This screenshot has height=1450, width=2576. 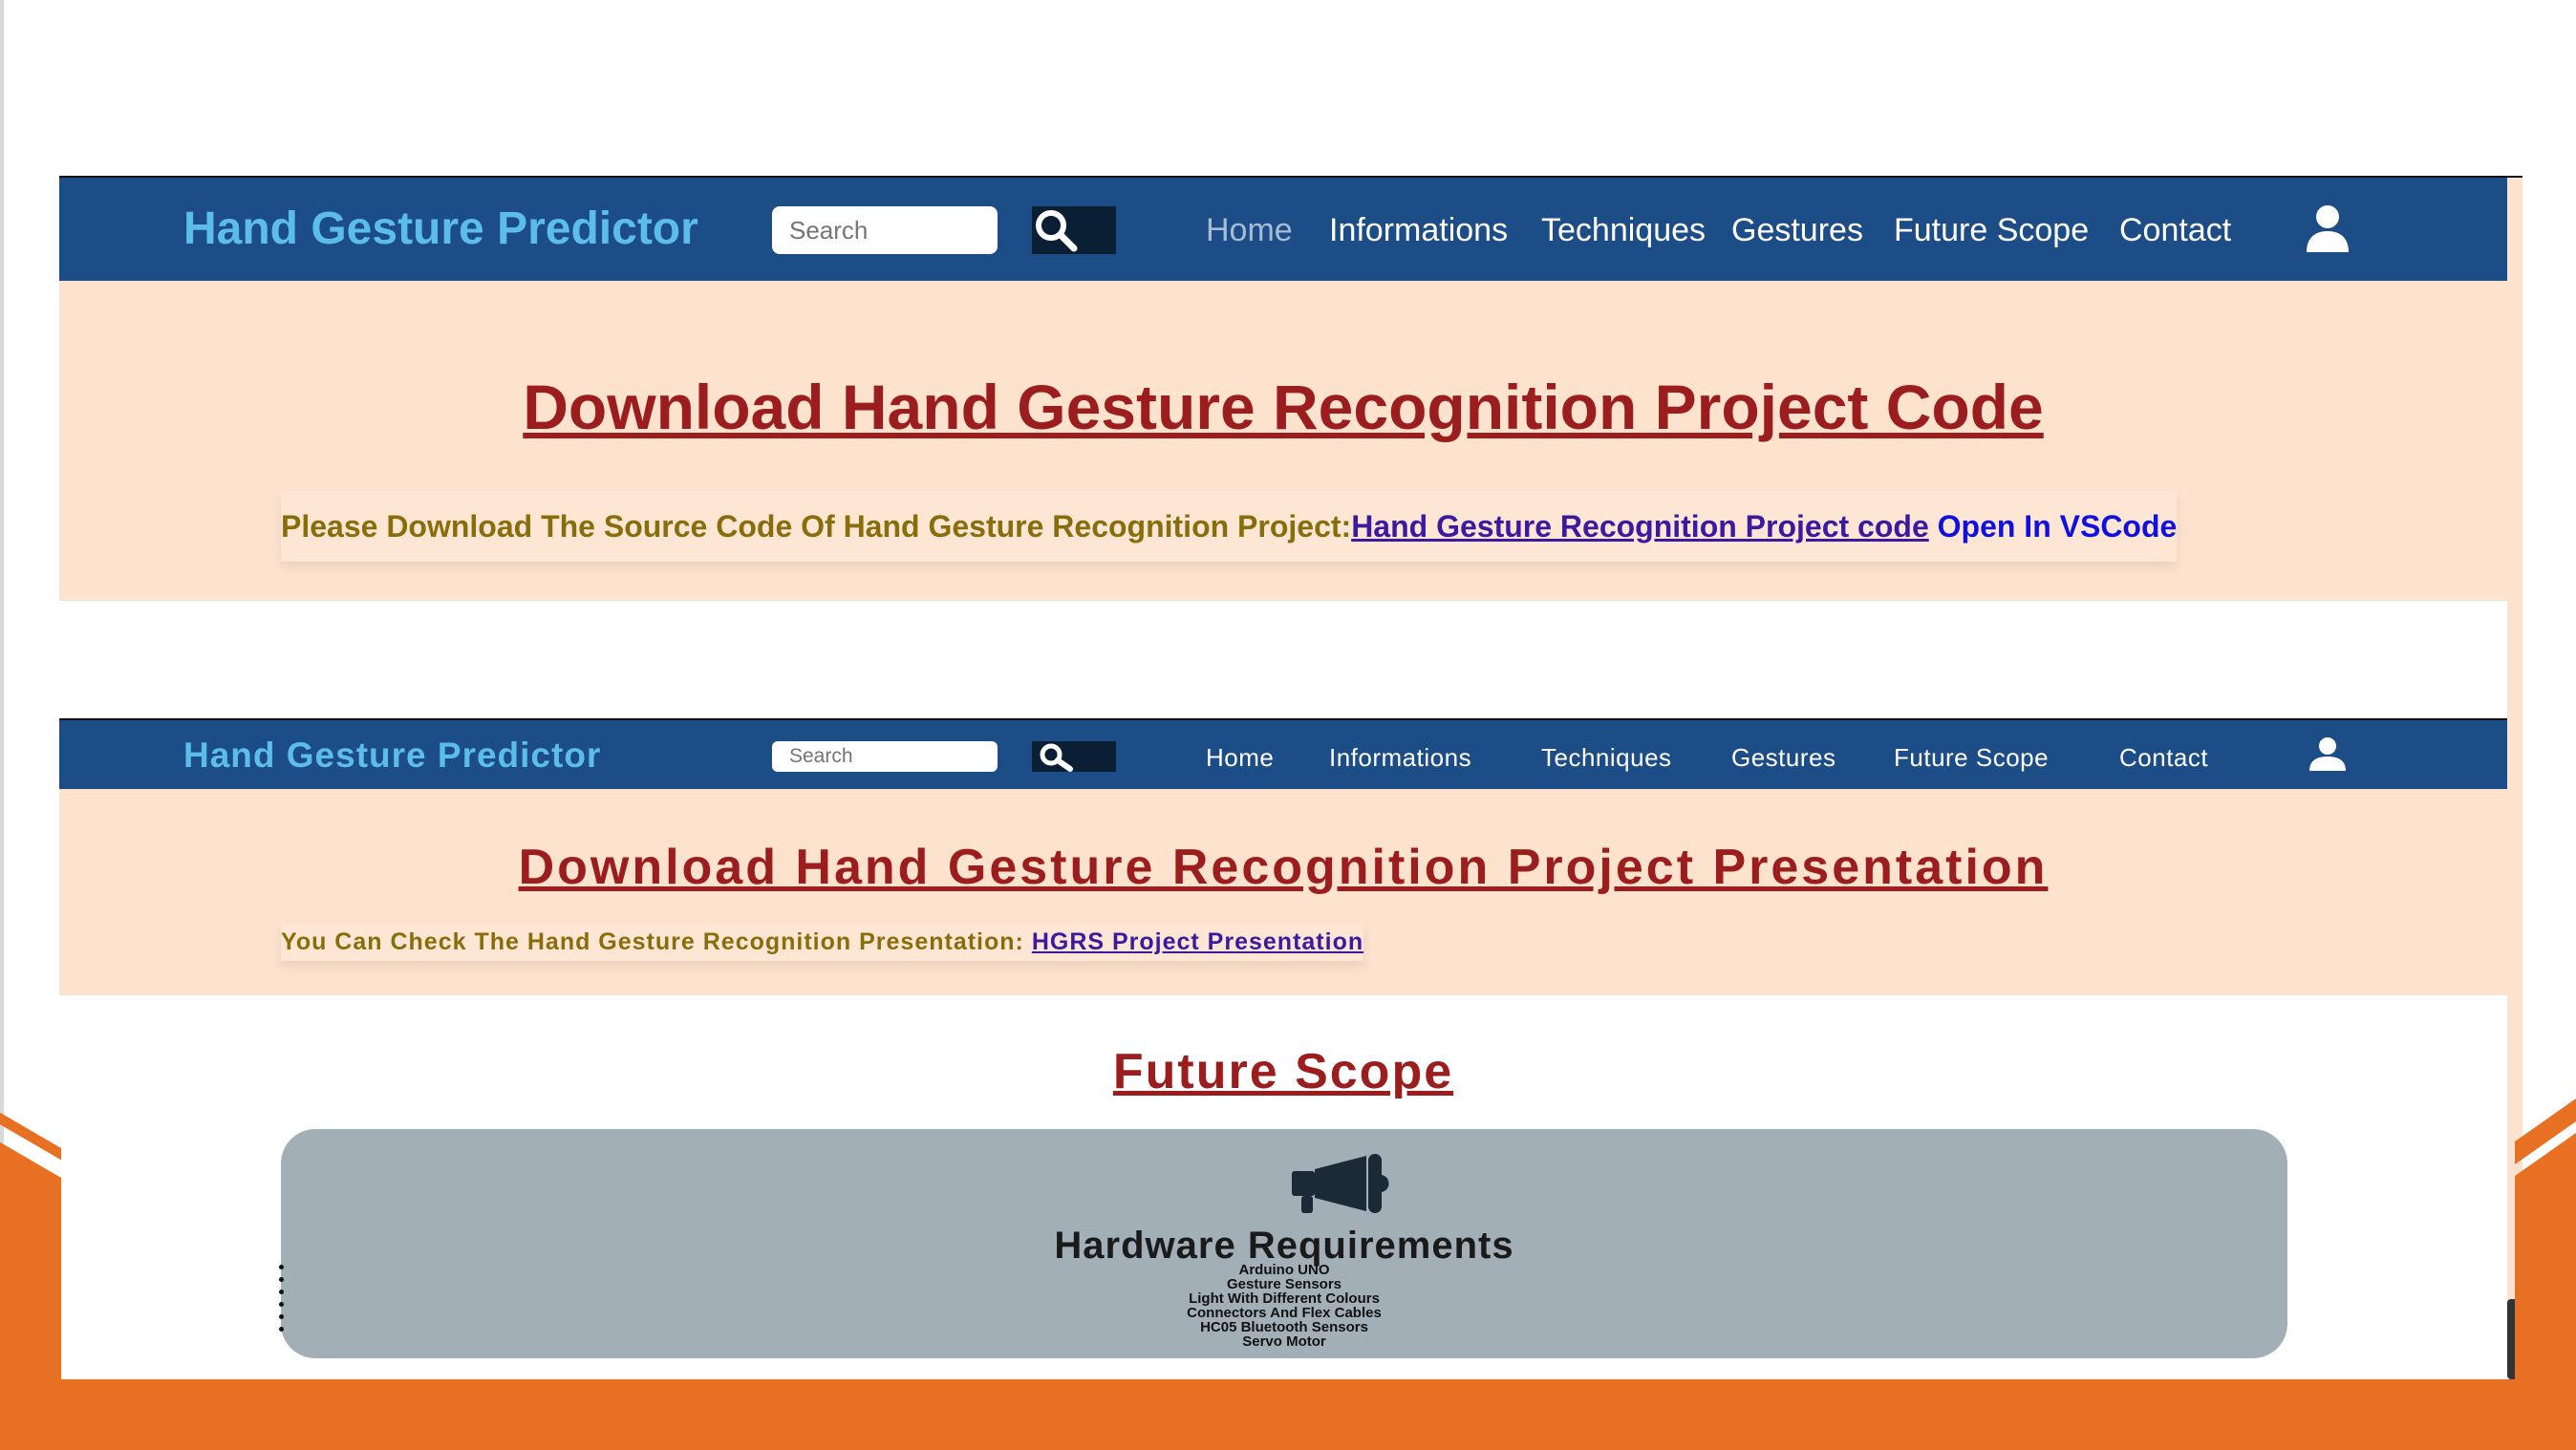 What do you see at coordinates (1283, 1071) in the screenshot?
I see `future-scope-title: Future Scope` at bounding box center [1283, 1071].